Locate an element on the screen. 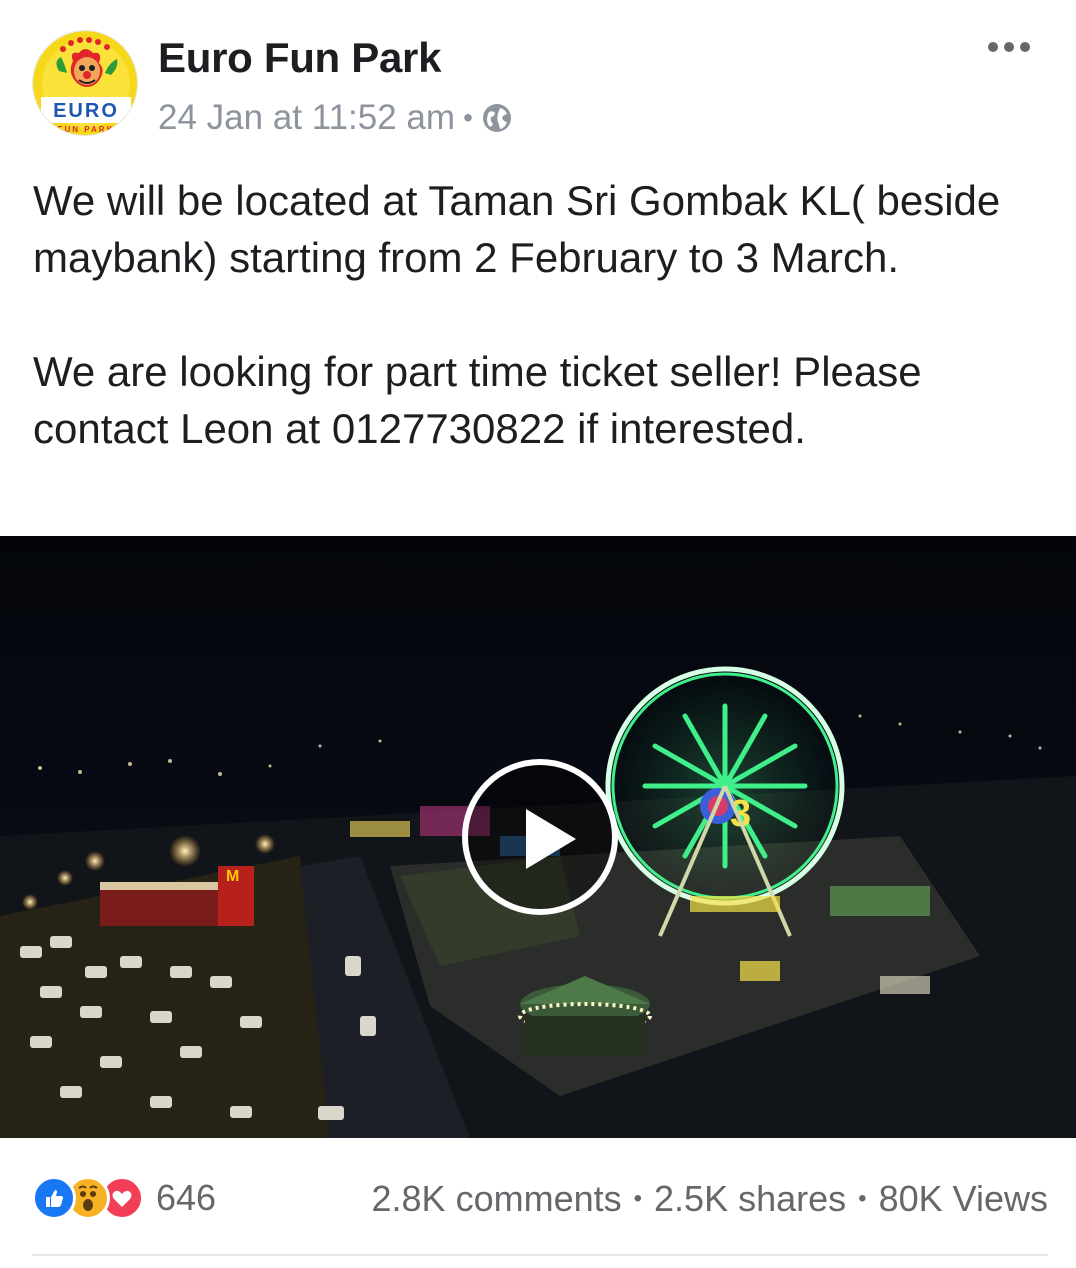 This screenshot has height=1268, width=1076. logo-subtext: FUN PARK is located at coordinates (86, 129).